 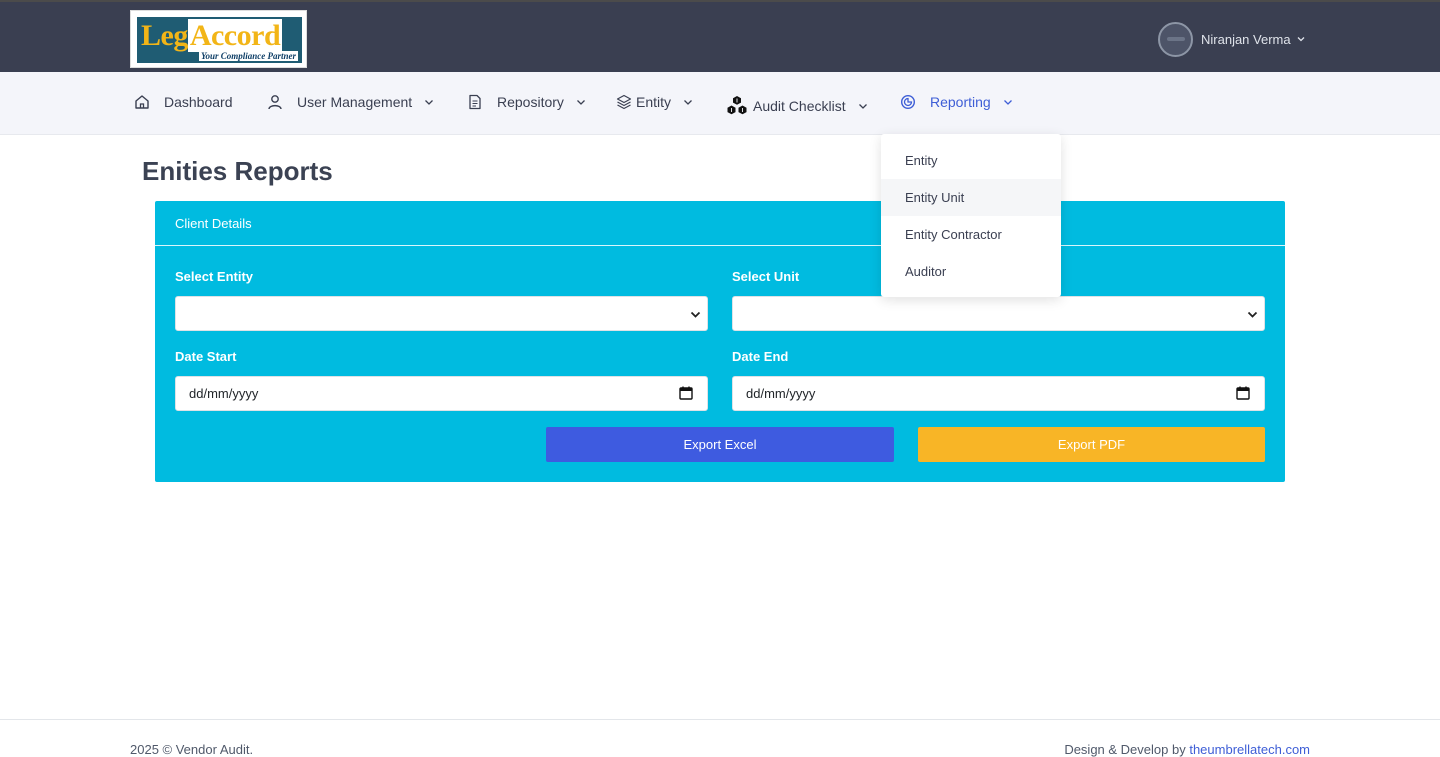 What do you see at coordinates (799, 106) in the screenshot?
I see `nav-label-audit-checklist: Audit Checklist` at bounding box center [799, 106].